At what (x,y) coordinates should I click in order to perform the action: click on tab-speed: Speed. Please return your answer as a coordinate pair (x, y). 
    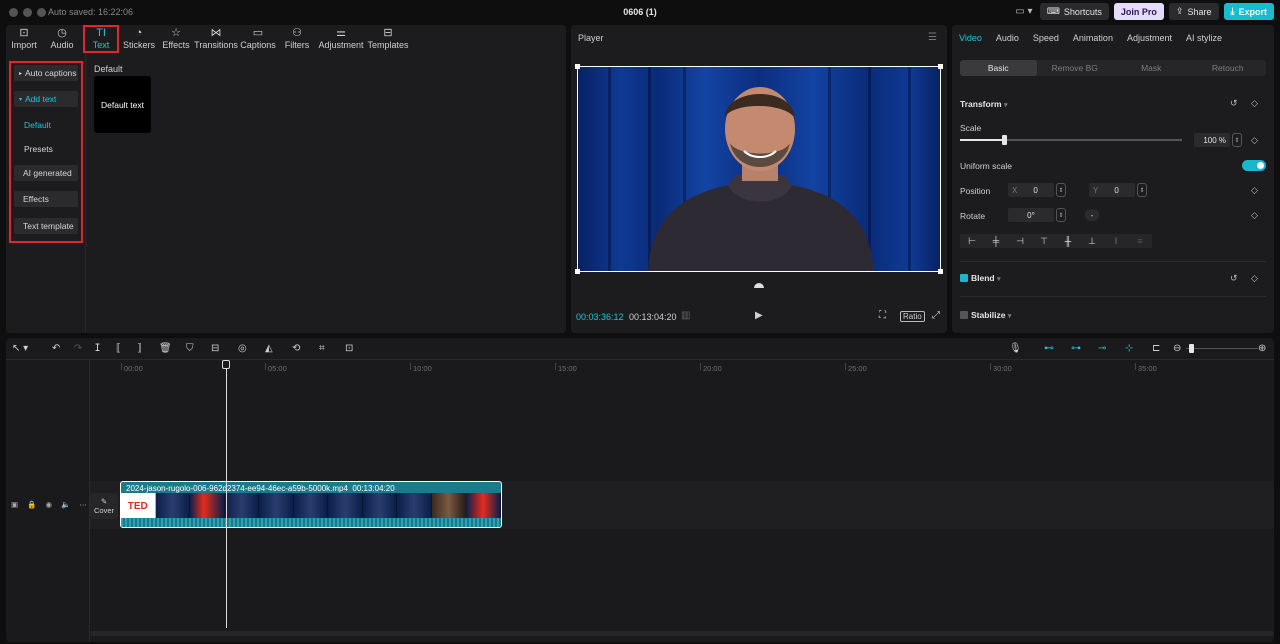
    Looking at the image, I should click on (1046, 38).